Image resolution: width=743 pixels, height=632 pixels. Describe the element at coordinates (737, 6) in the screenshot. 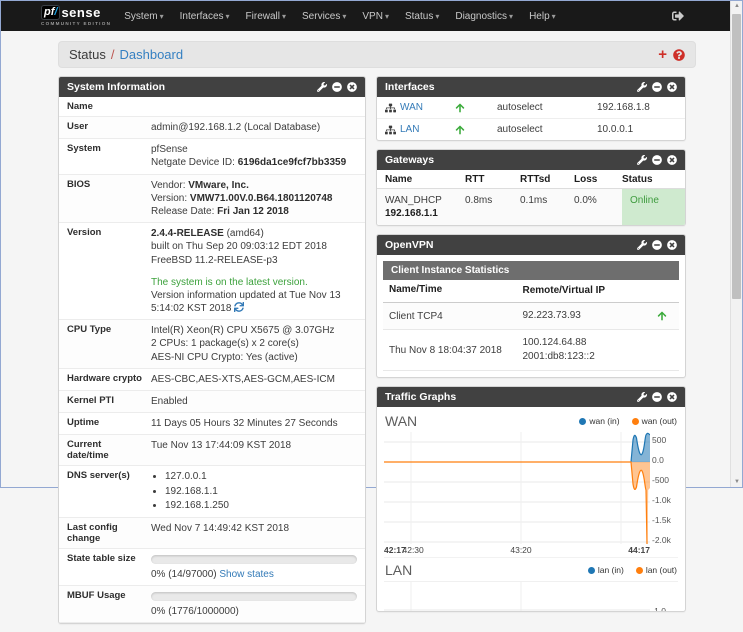

I see `scroll-up-arrow: ▲` at that location.